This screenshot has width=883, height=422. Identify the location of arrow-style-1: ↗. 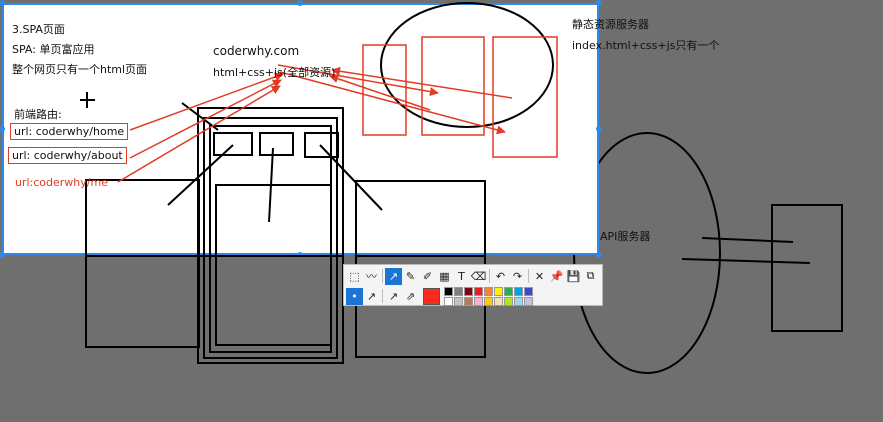
(371, 296).